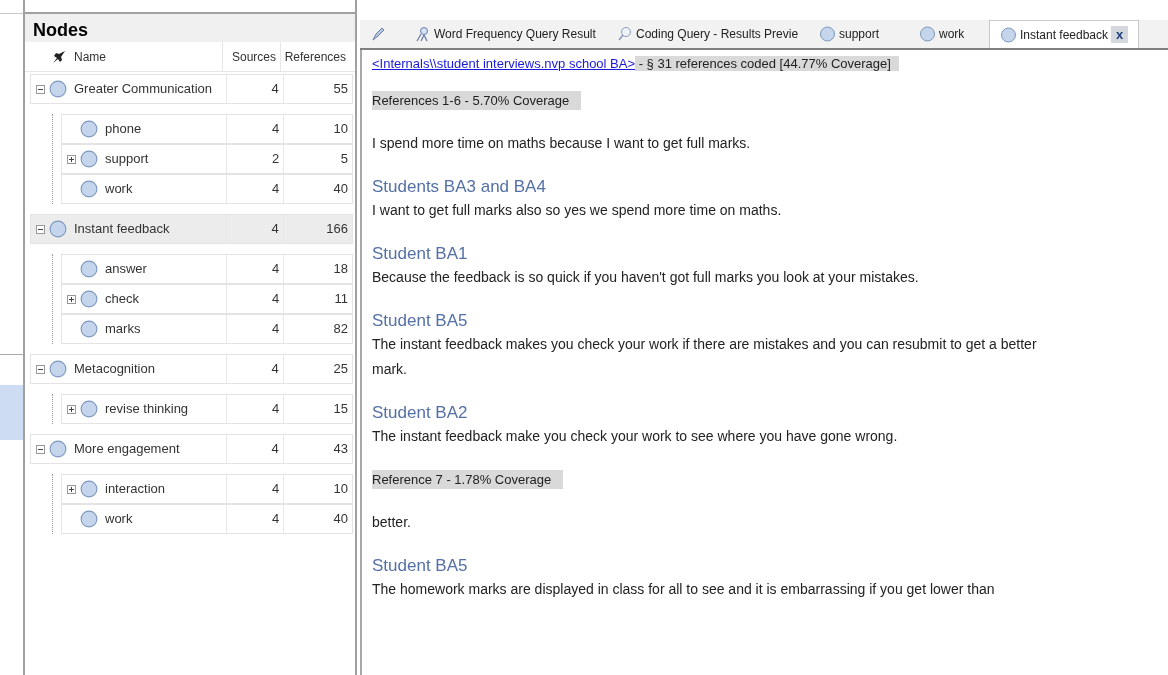  I want to click on table-cell: 2, so click(255, 159).